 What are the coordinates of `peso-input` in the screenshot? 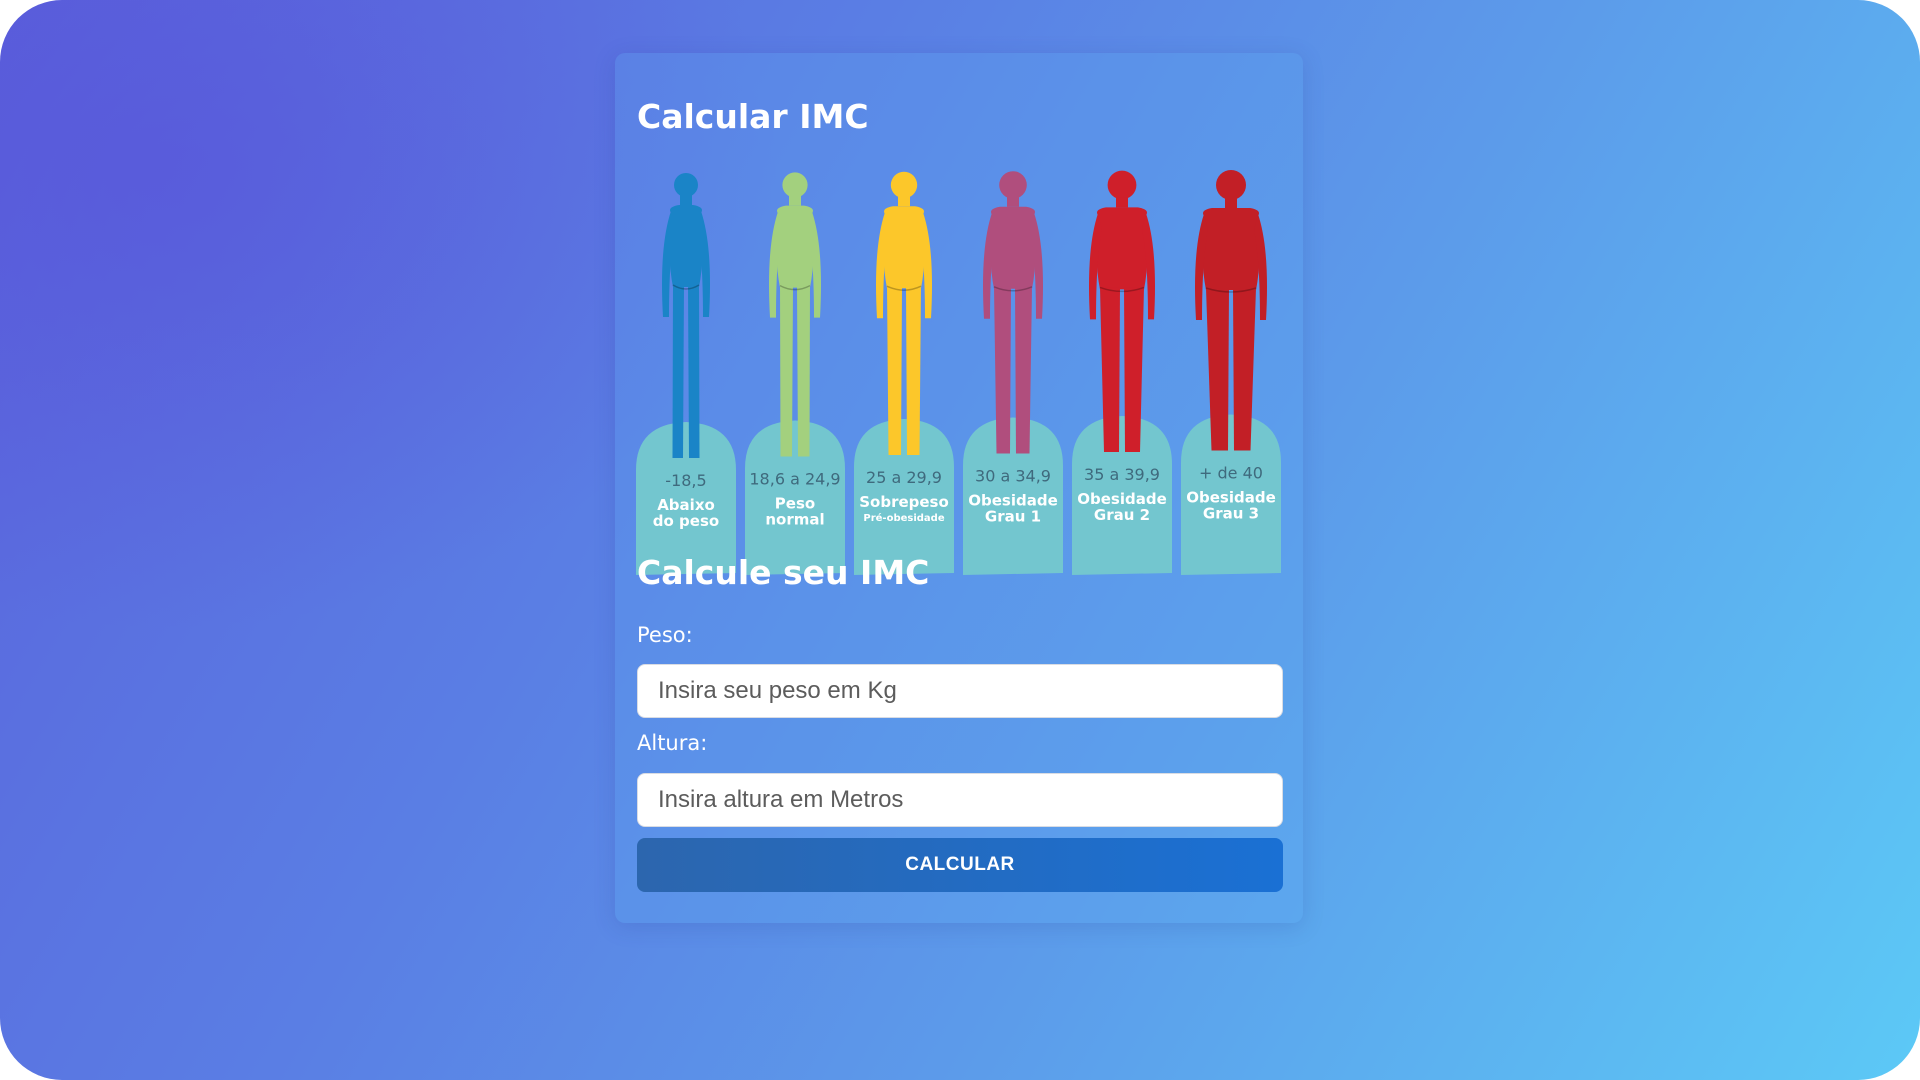 It's located at (960, 691).